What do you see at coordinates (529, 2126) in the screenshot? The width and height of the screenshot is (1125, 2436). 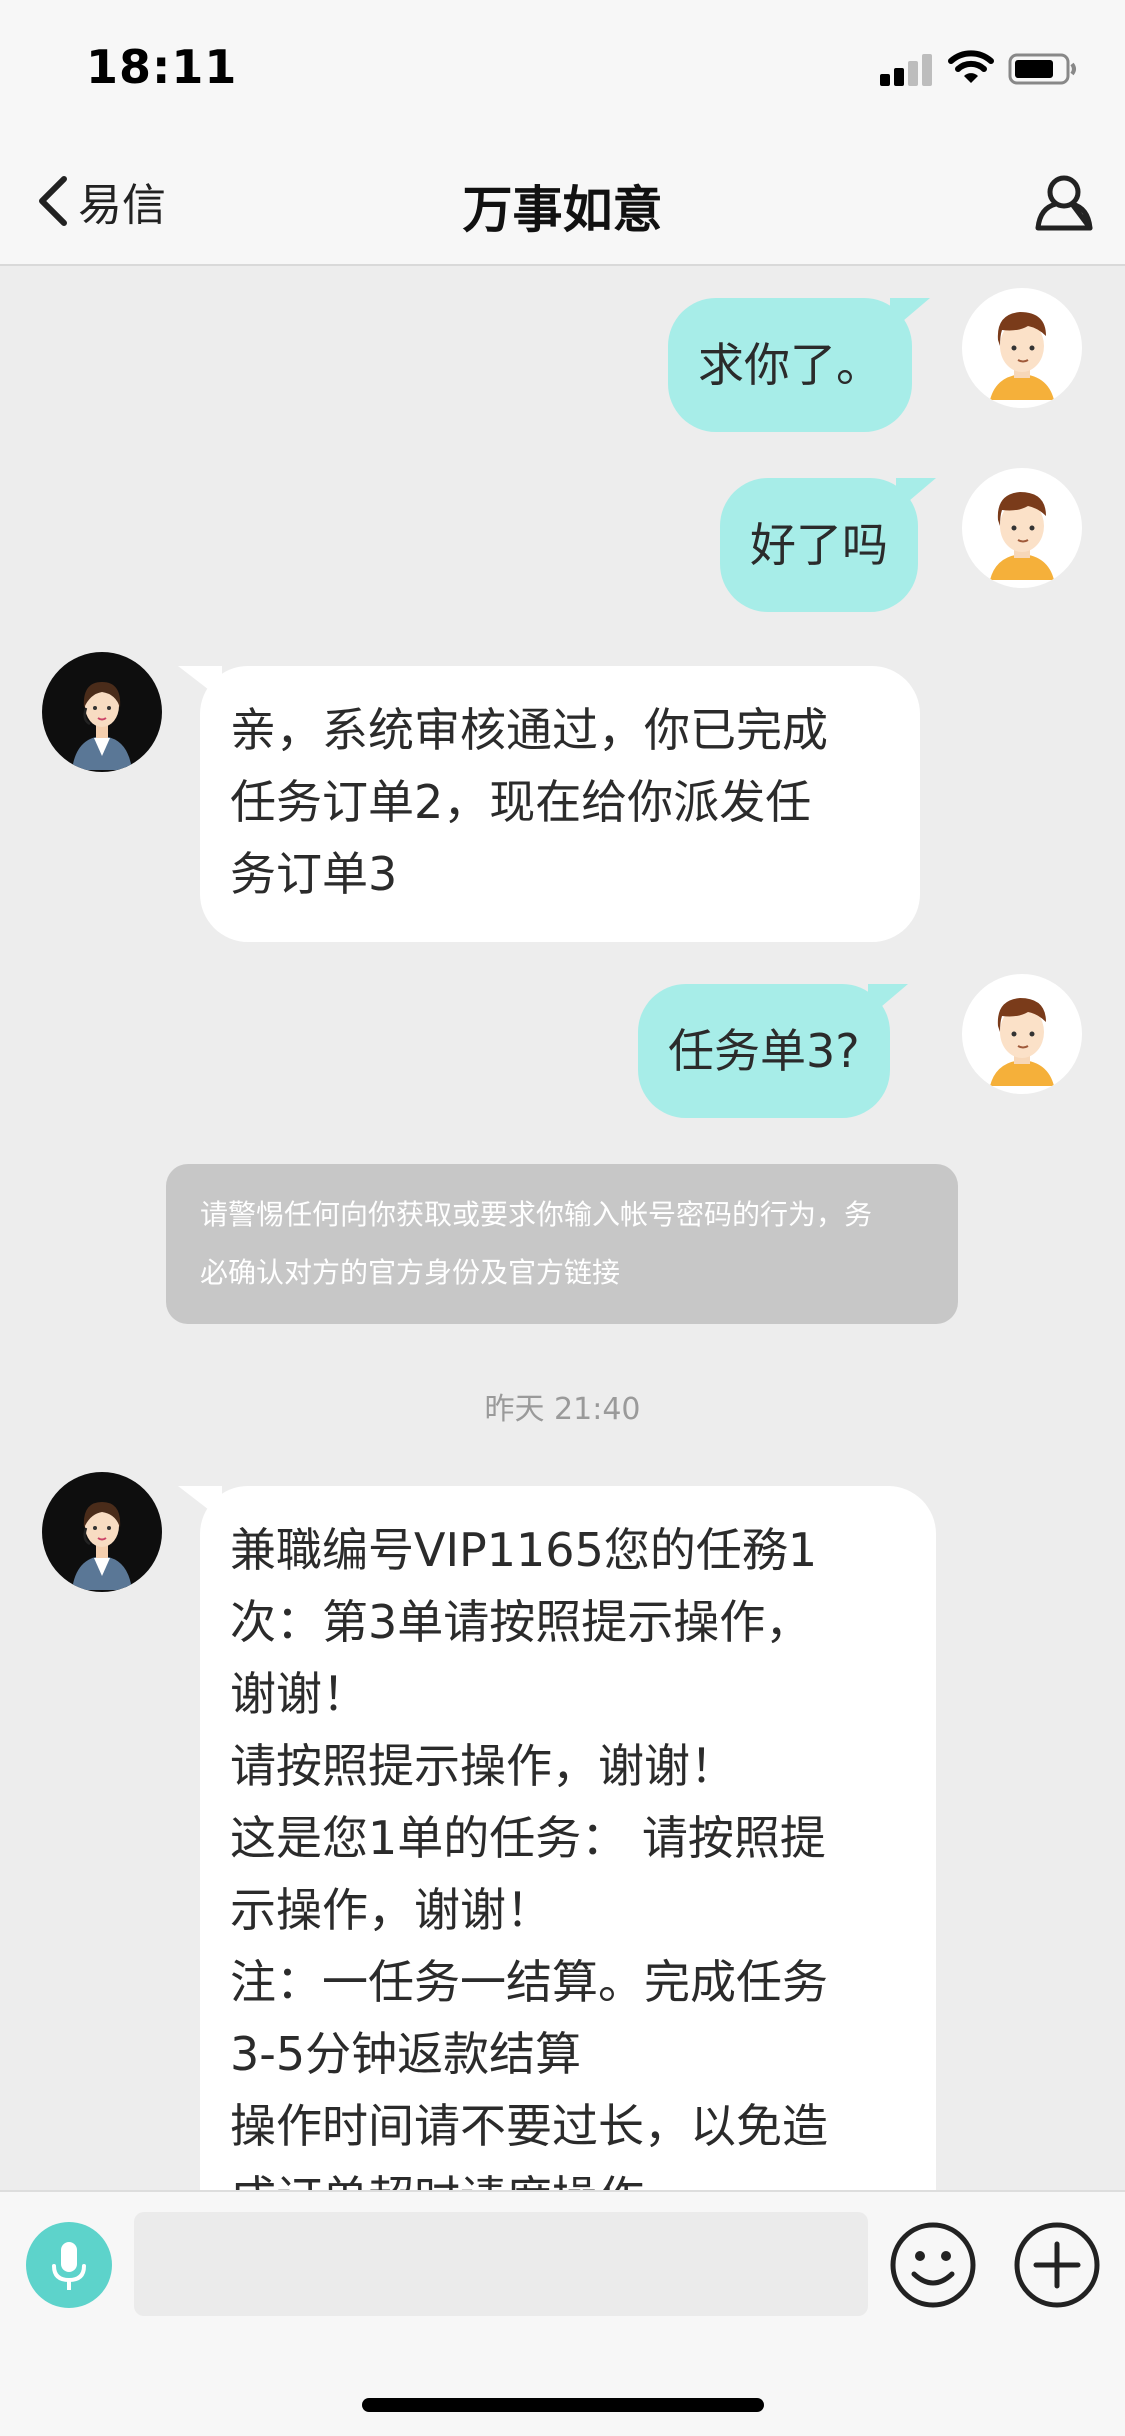 I see `message-text: 操作时间请不要过长，以免造` at bounding box center [529, 2126].